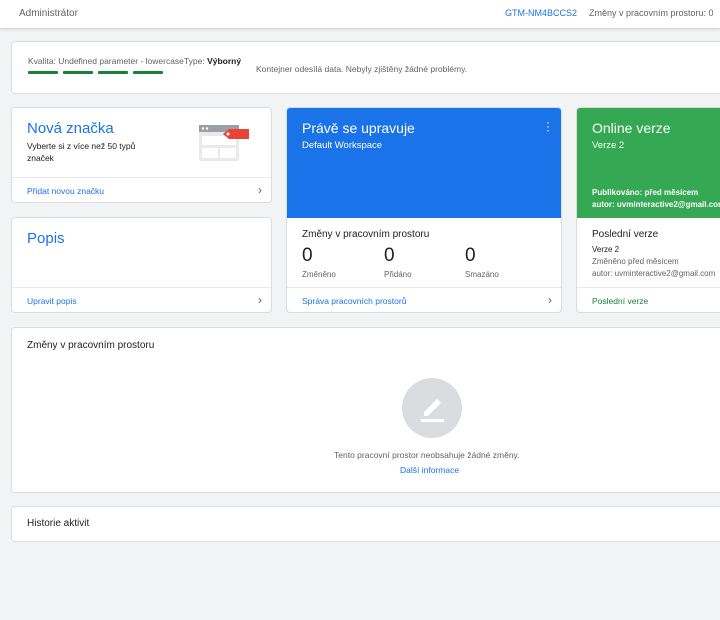 The height and width of the screenshot is (620, 720). I want to click on latest-version-author: autor: uvminteractive2@gmail.com, so click(654, 273).